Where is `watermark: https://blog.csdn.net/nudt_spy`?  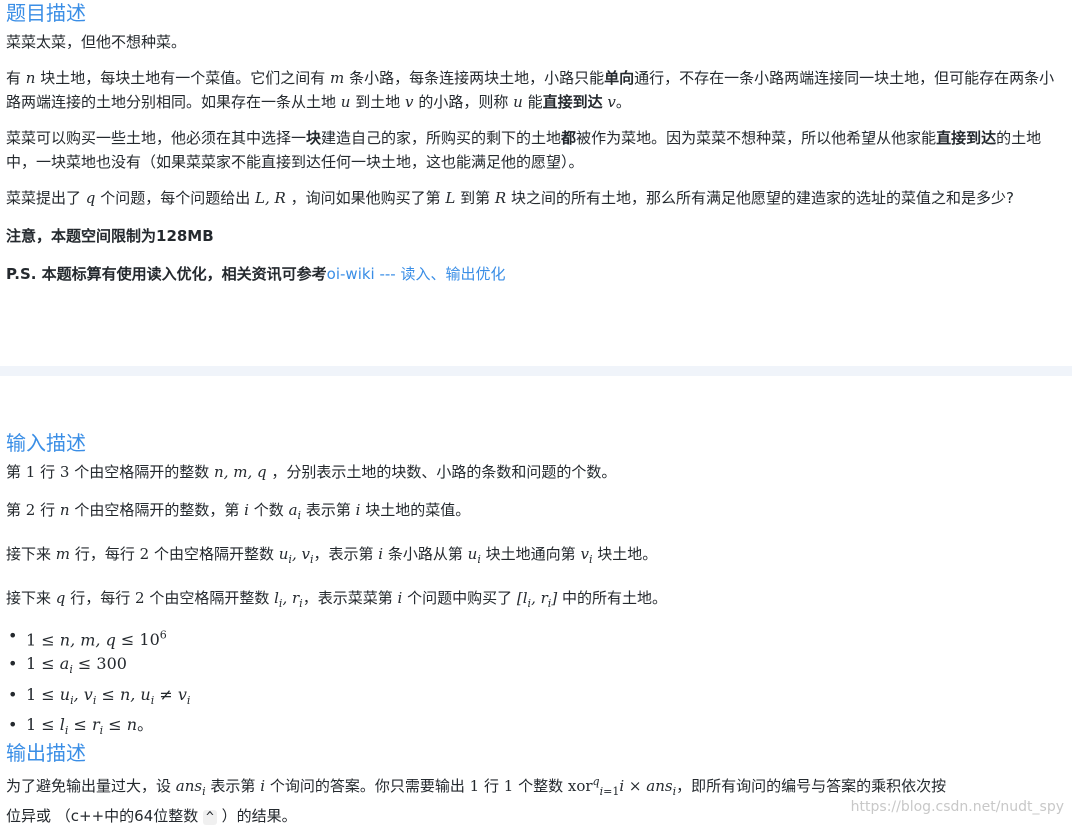
watermark: https://blog.csdn.net/nudt_spy is located at coordinates (957, 807).